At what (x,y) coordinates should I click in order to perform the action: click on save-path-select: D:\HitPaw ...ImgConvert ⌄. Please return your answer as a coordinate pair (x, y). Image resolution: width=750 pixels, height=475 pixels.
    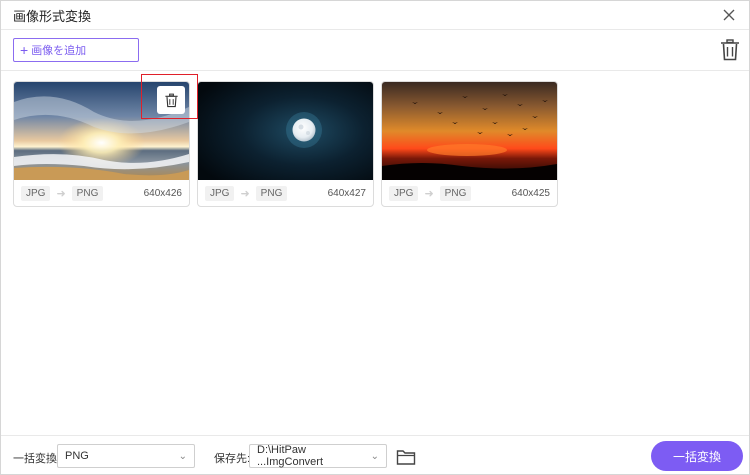
    Looking at the image, I should click on (318, 456).